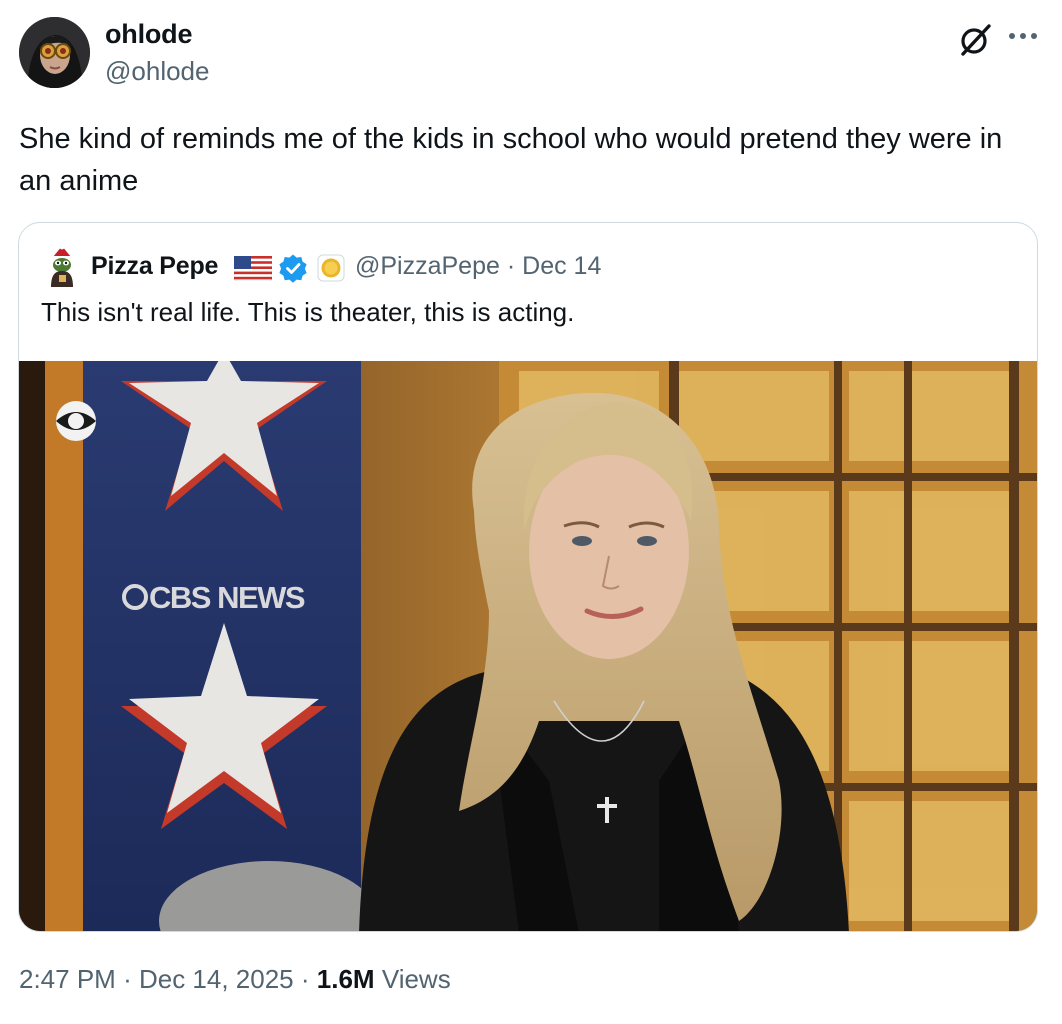 This screenshot has height=1024, width=1062. Describe the element at coordinates (293, 268) in the screenshot. I see `verified-badge-icon` at that location.